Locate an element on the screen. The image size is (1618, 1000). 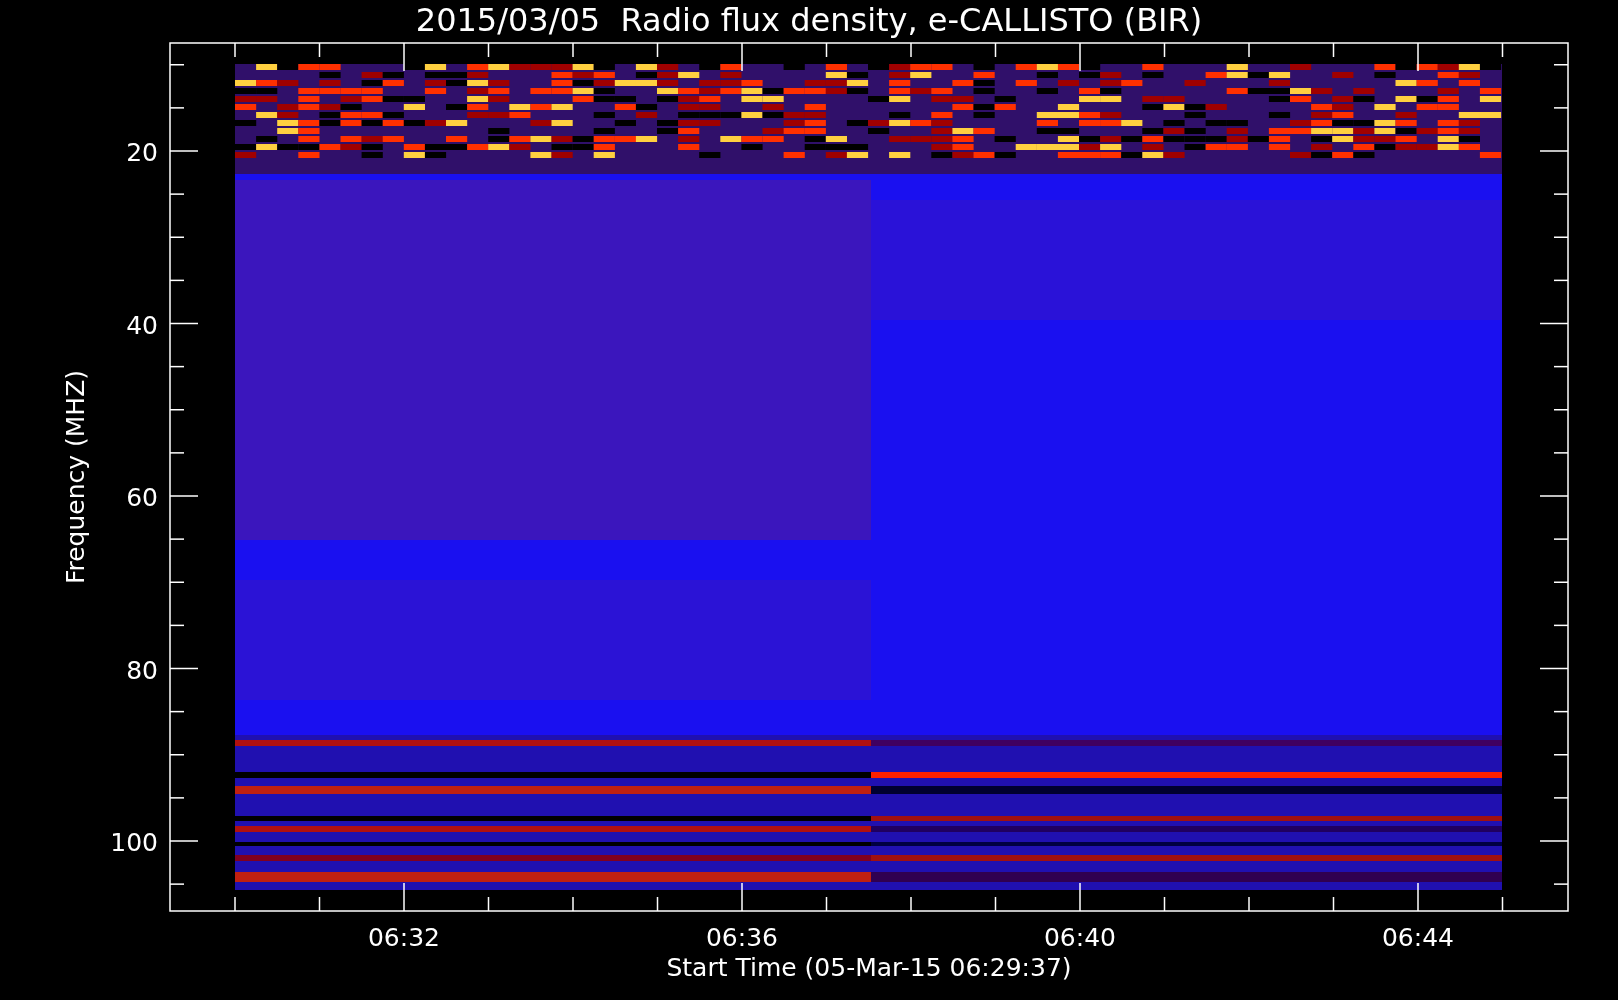
y-tick-label: 60 is located at coordinates (142, 497).